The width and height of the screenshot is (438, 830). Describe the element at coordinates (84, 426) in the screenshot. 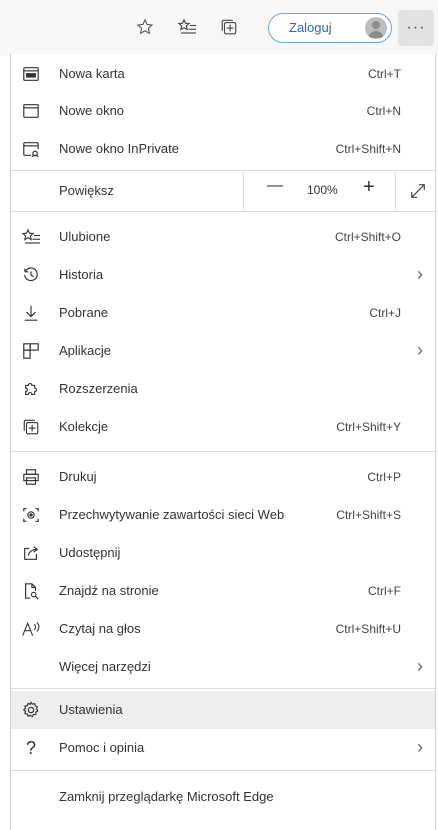

I see `collections-label: Kolekcje` at that location.